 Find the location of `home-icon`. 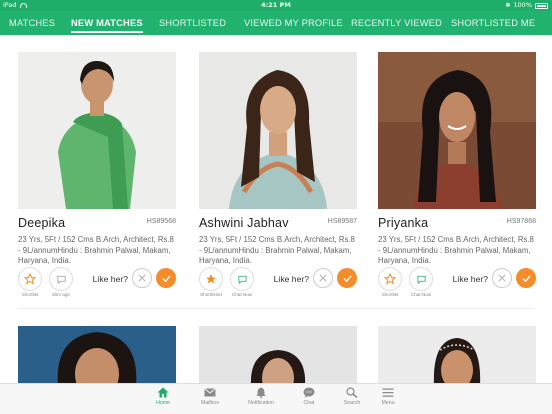

home-icon is located at coordinates (163, 392).